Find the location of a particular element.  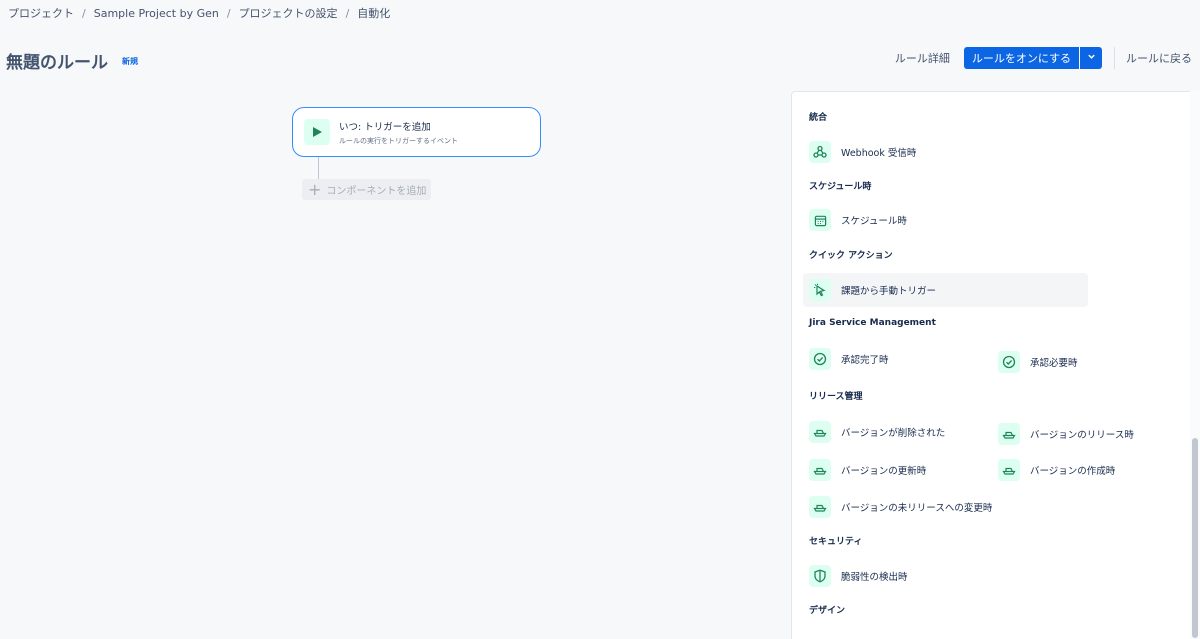

turn-on-dropdown-button is located at coordinates (1091, 58).